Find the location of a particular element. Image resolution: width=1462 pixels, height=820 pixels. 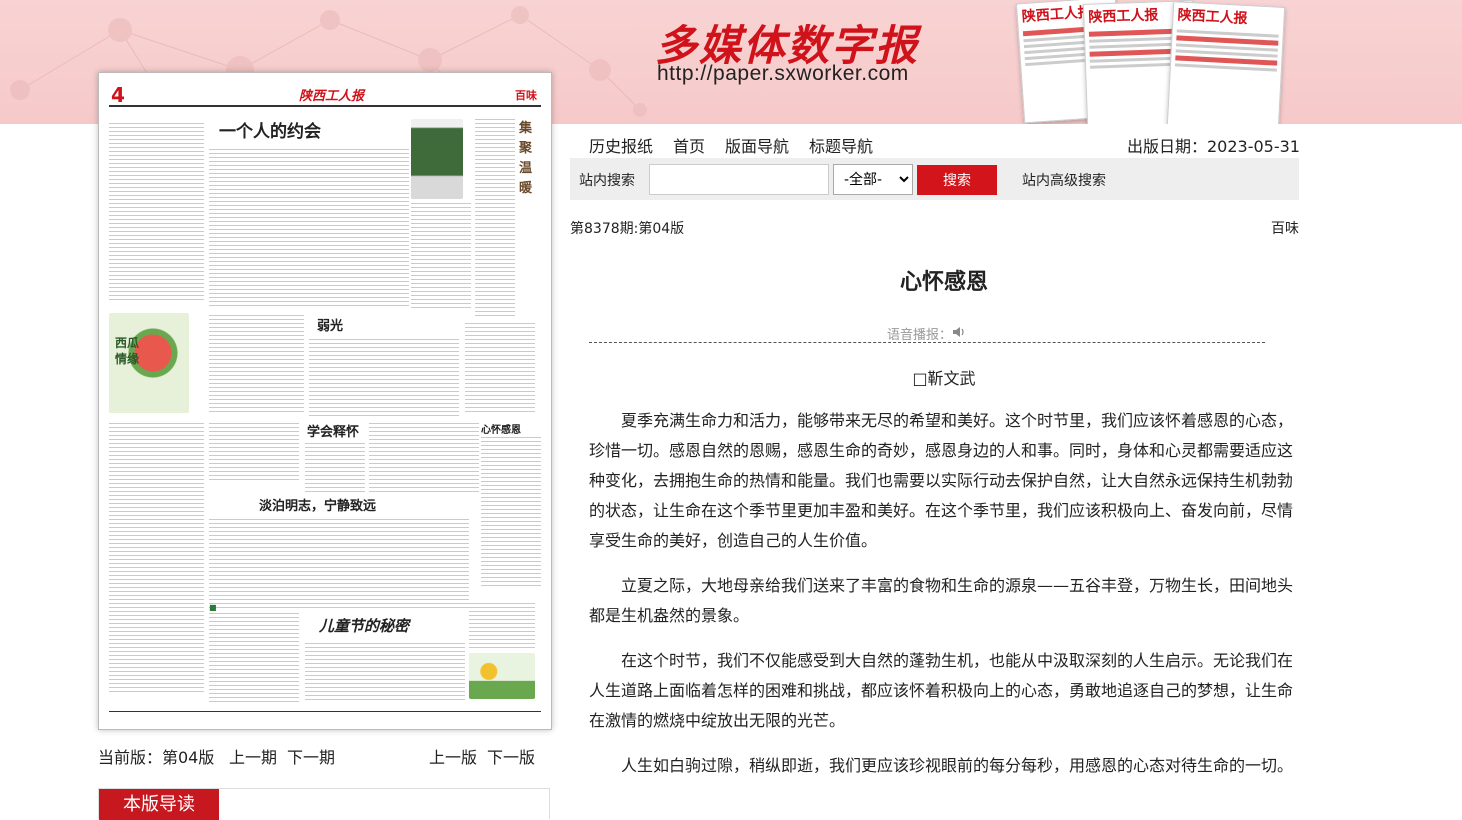

site-url: http://paper.sxworker.com is located at coordinates (783, 73).